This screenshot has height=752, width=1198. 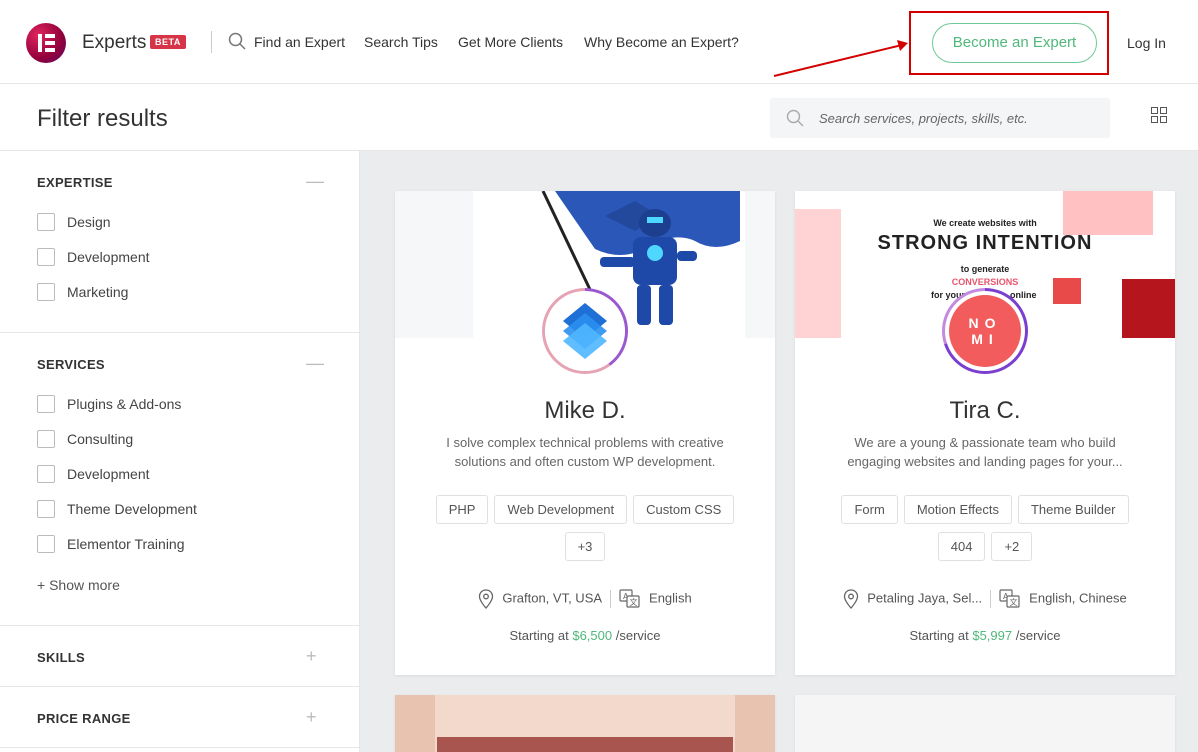 What do you see at coordinates (585, 599) in the screenshot?
I see `expert-meta: Grafton, VT, USA A 文 English` at bounding box center [585, 599].